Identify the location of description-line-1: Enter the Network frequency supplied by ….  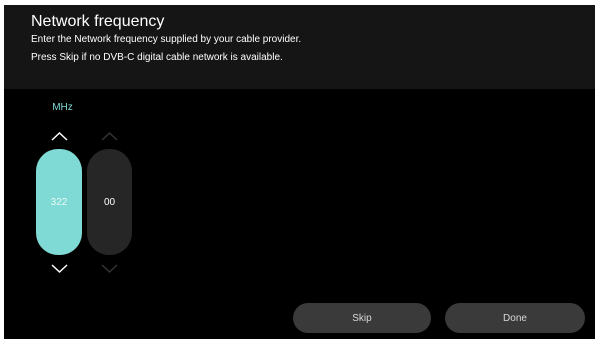
(166, 39).